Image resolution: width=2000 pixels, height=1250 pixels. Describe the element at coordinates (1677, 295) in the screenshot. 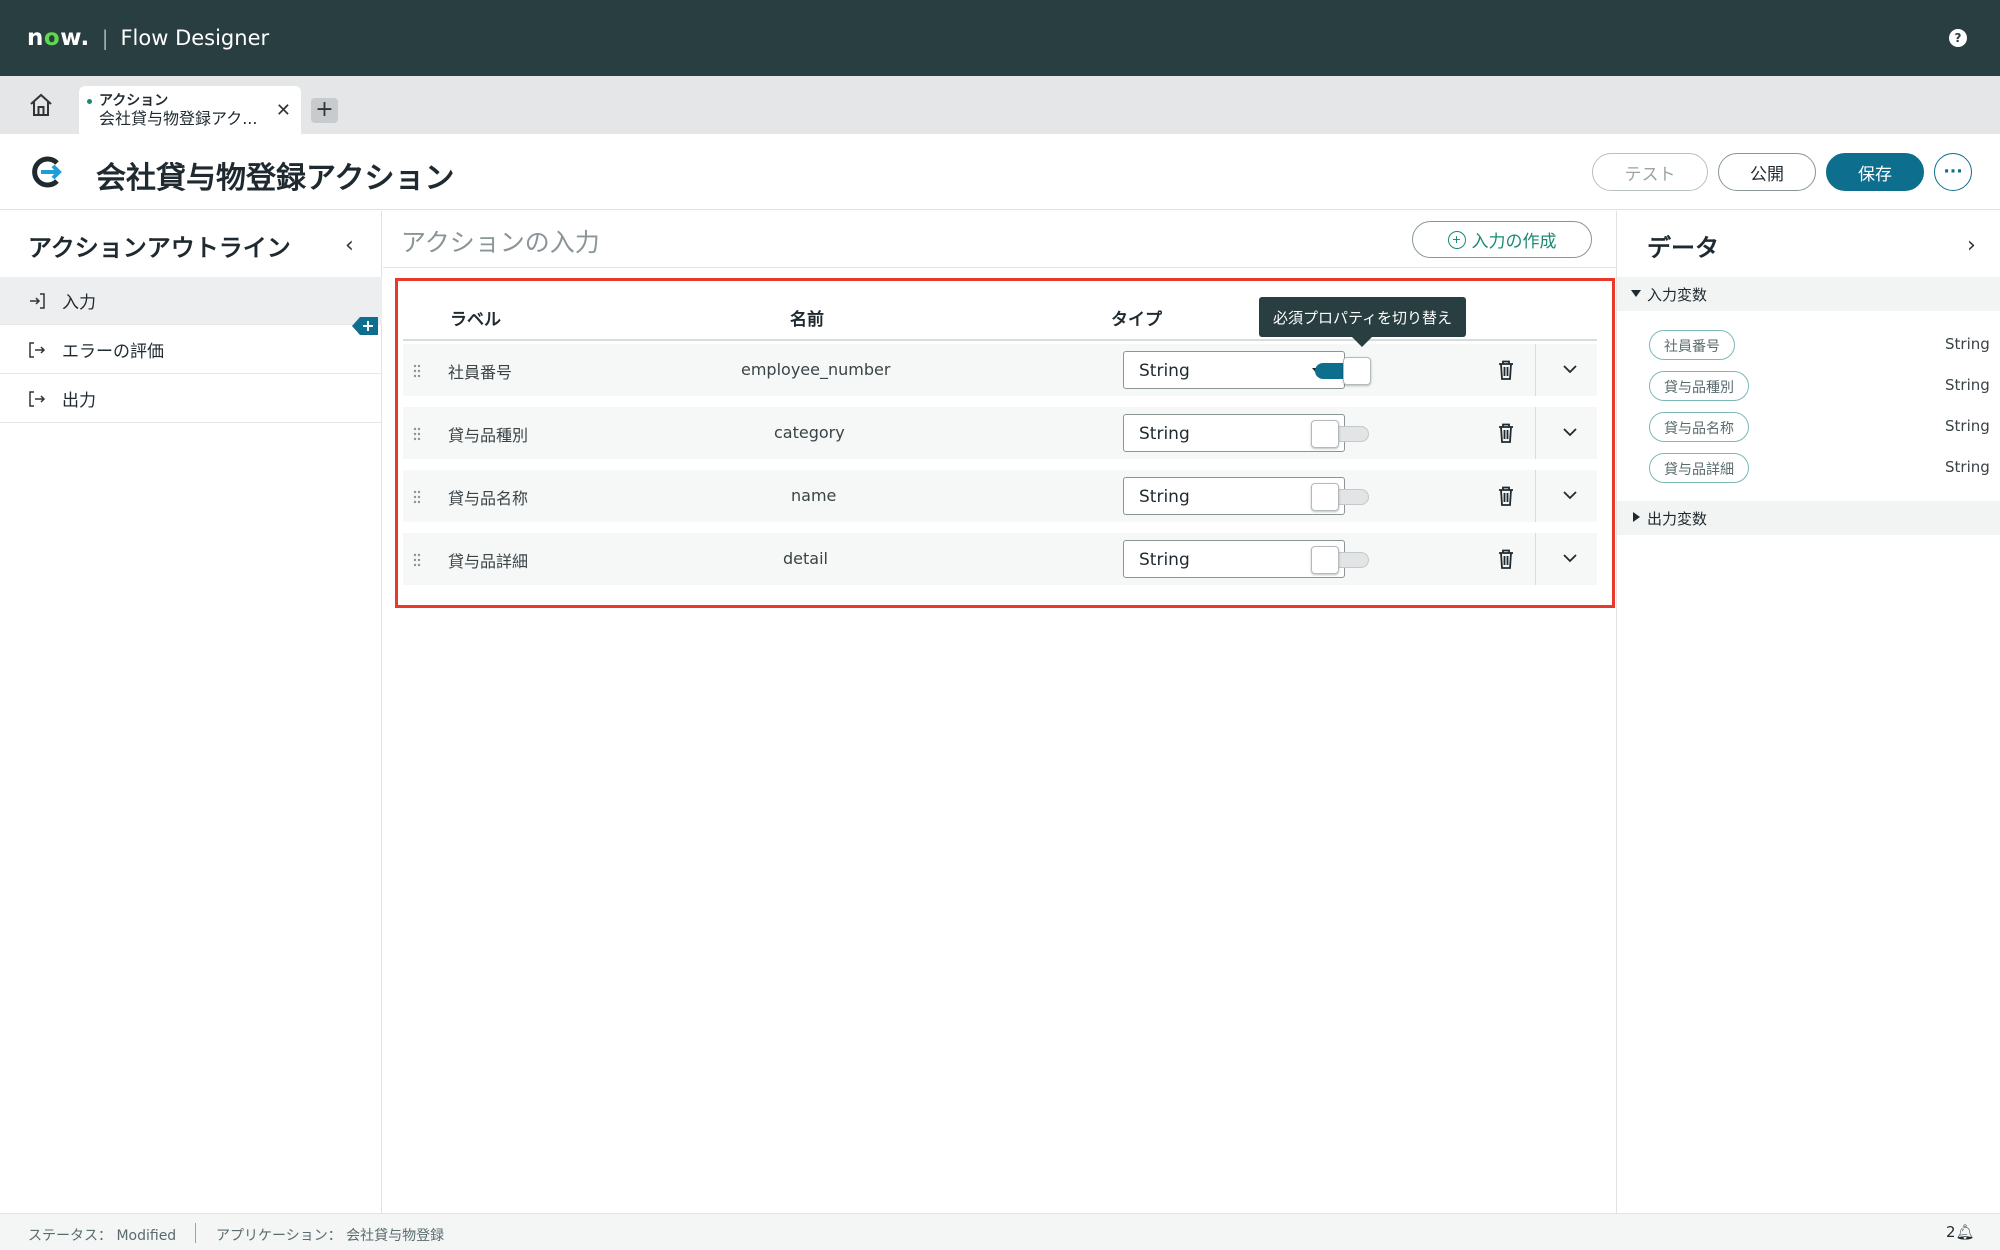

I see `section-label: 入力変数` at that location.